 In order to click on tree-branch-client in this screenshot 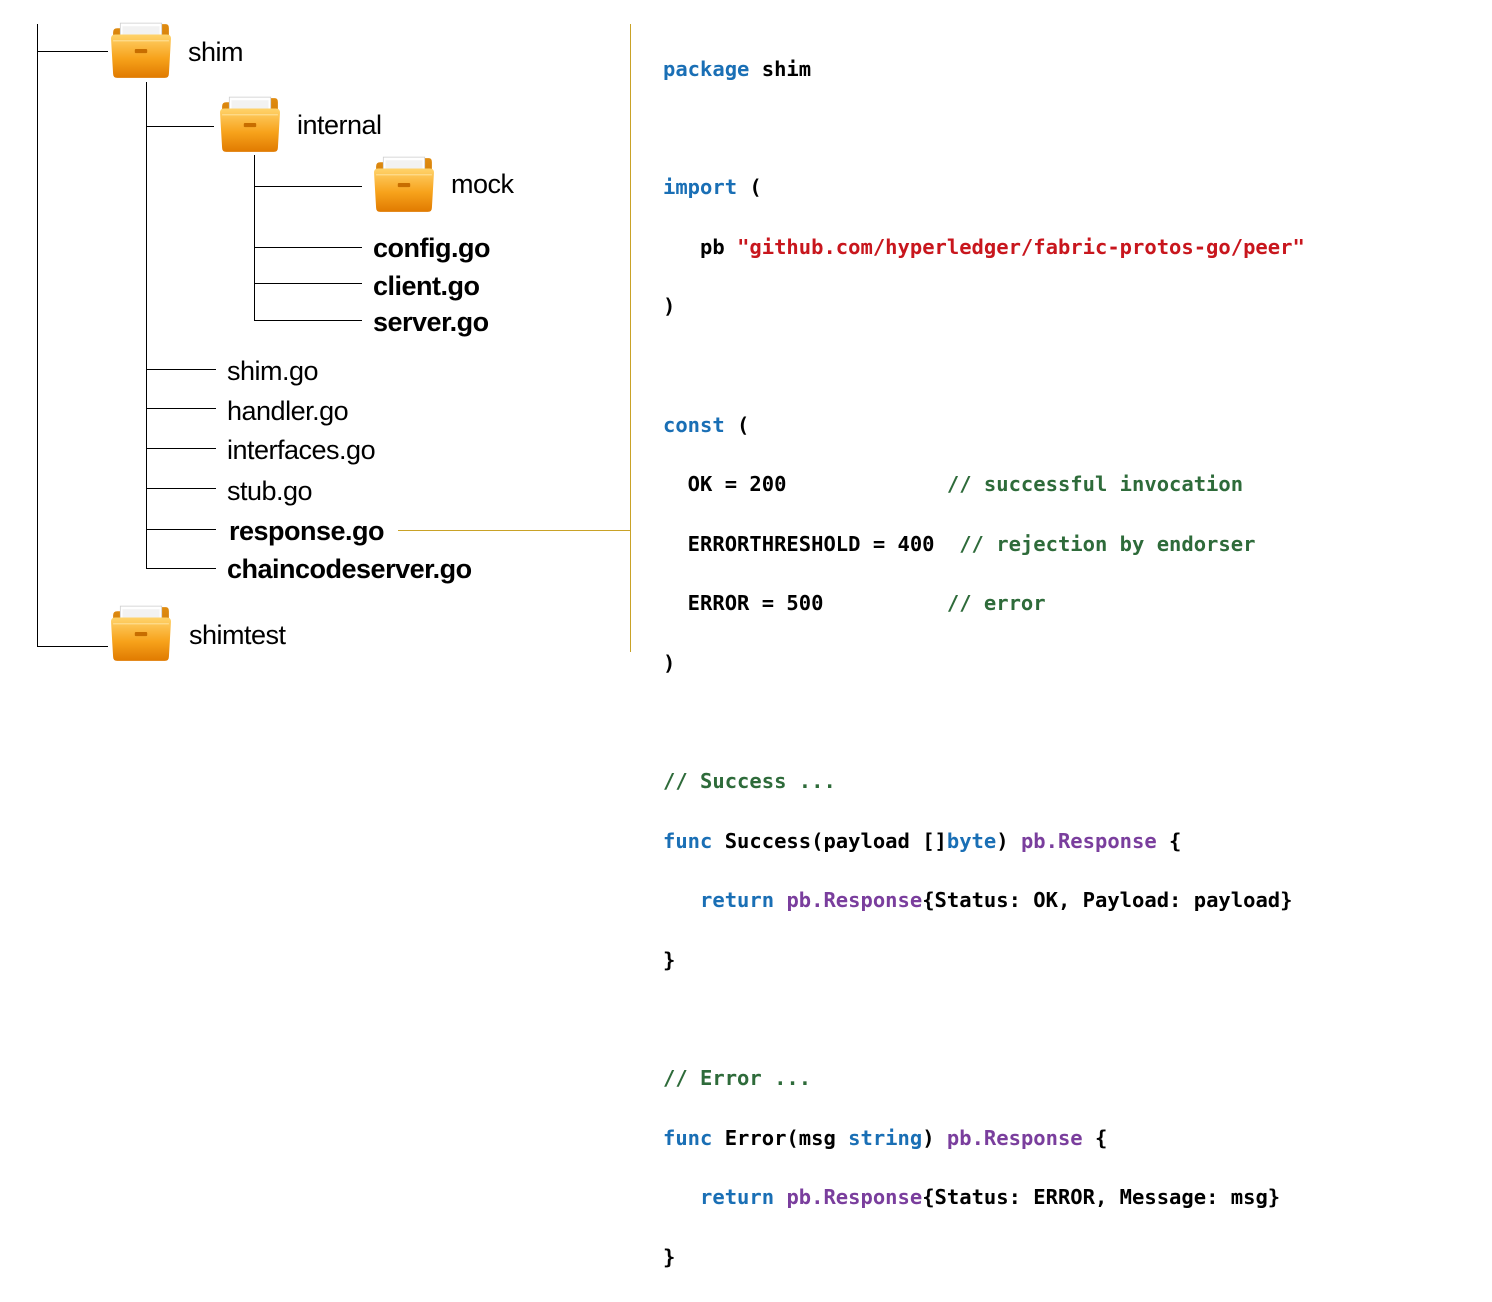, I will do `click(308, 283)`.